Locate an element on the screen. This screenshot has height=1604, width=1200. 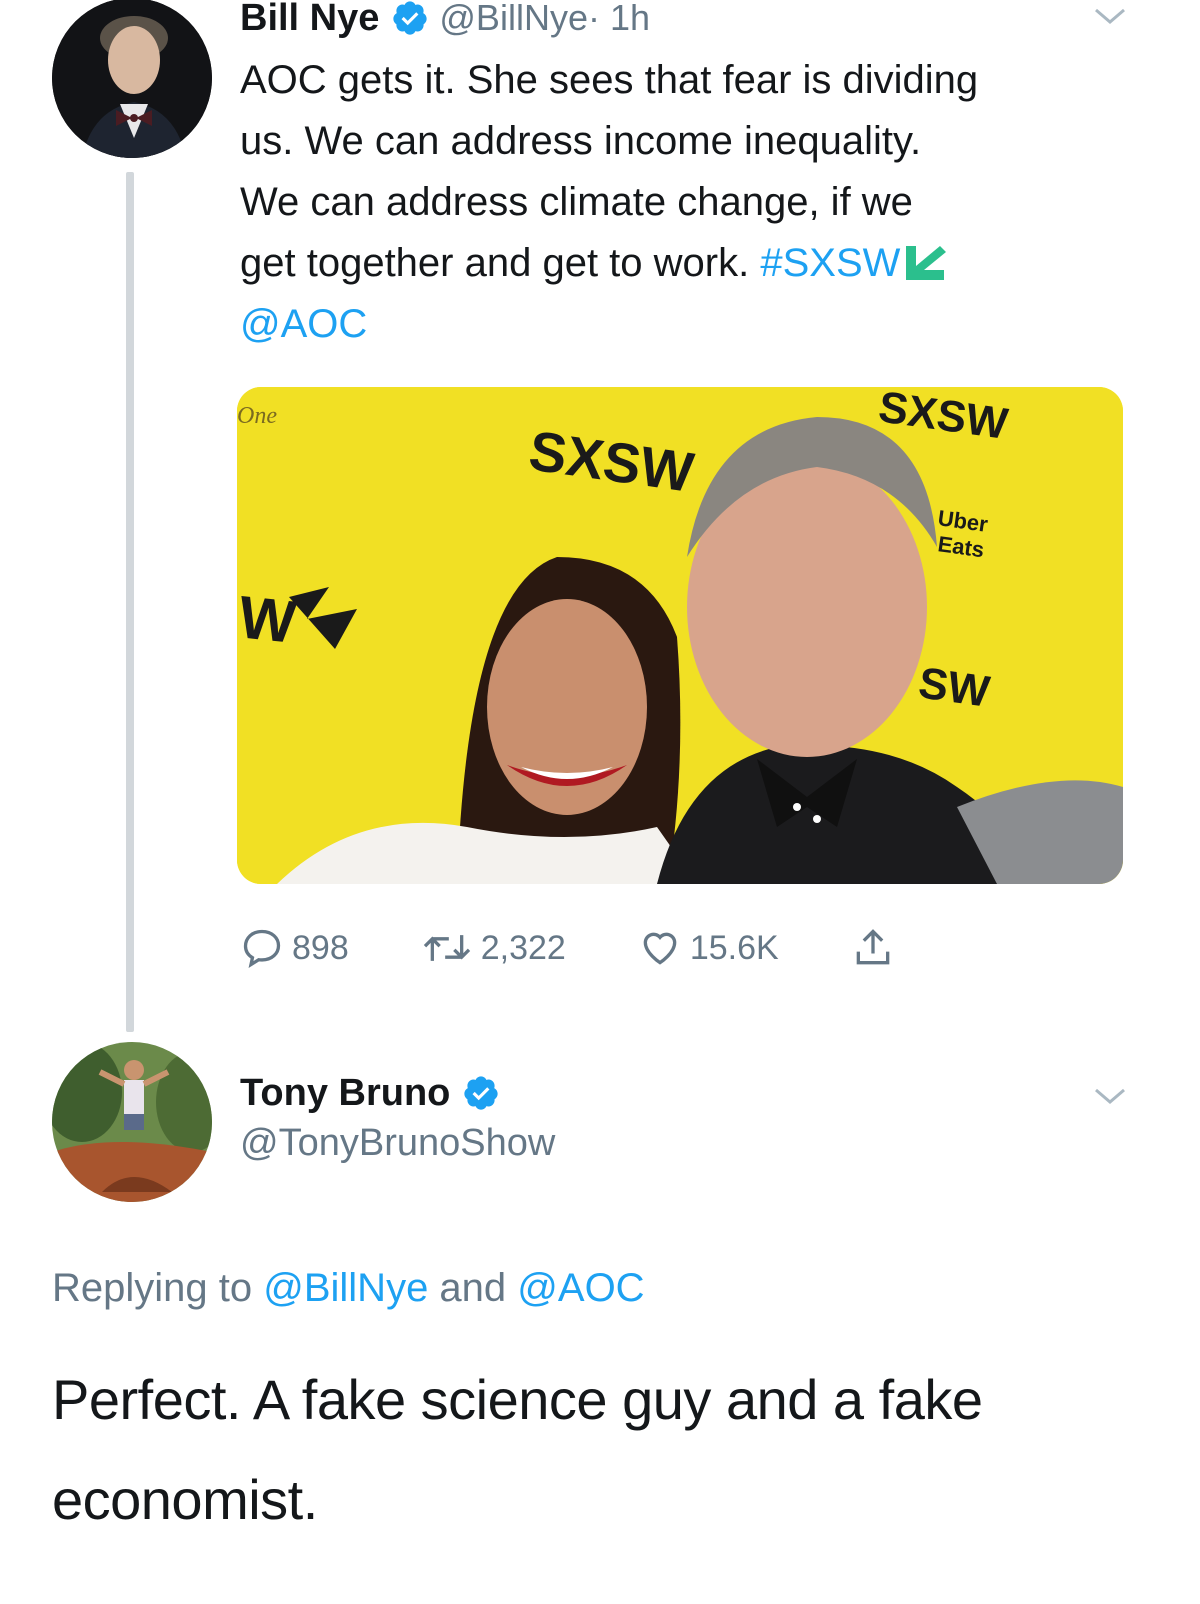
tweet-timestamp: · 1h is located at coordinates (619, 19).